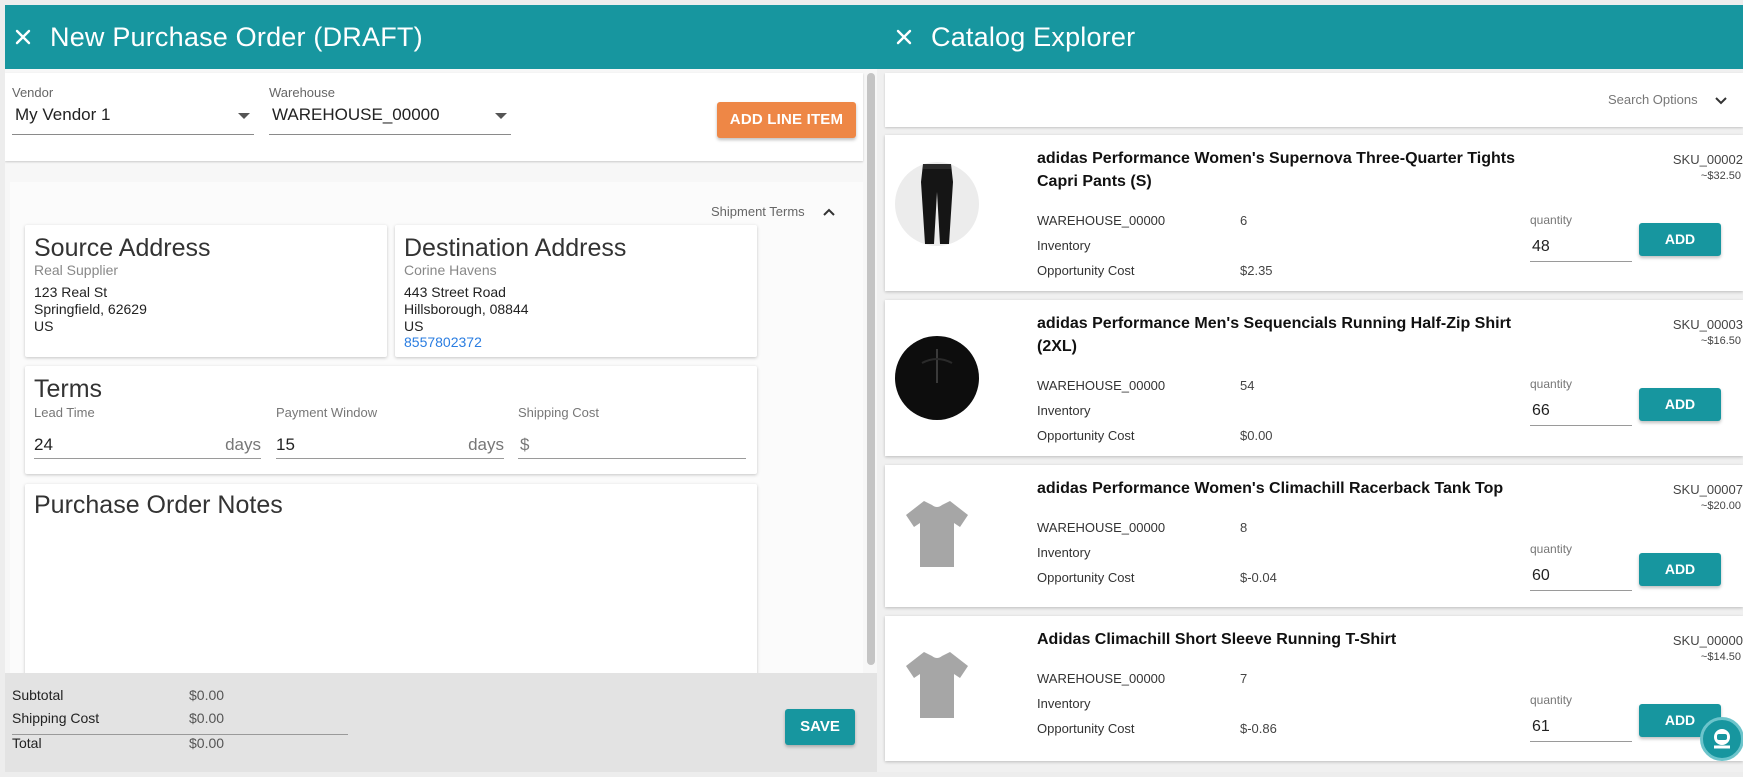  I want to click on save-button: SAVE, so click(820, 727).